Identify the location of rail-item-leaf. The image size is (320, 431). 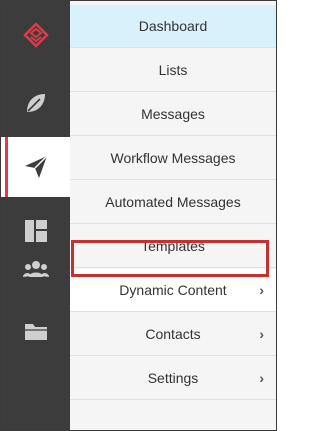
(35, 103).